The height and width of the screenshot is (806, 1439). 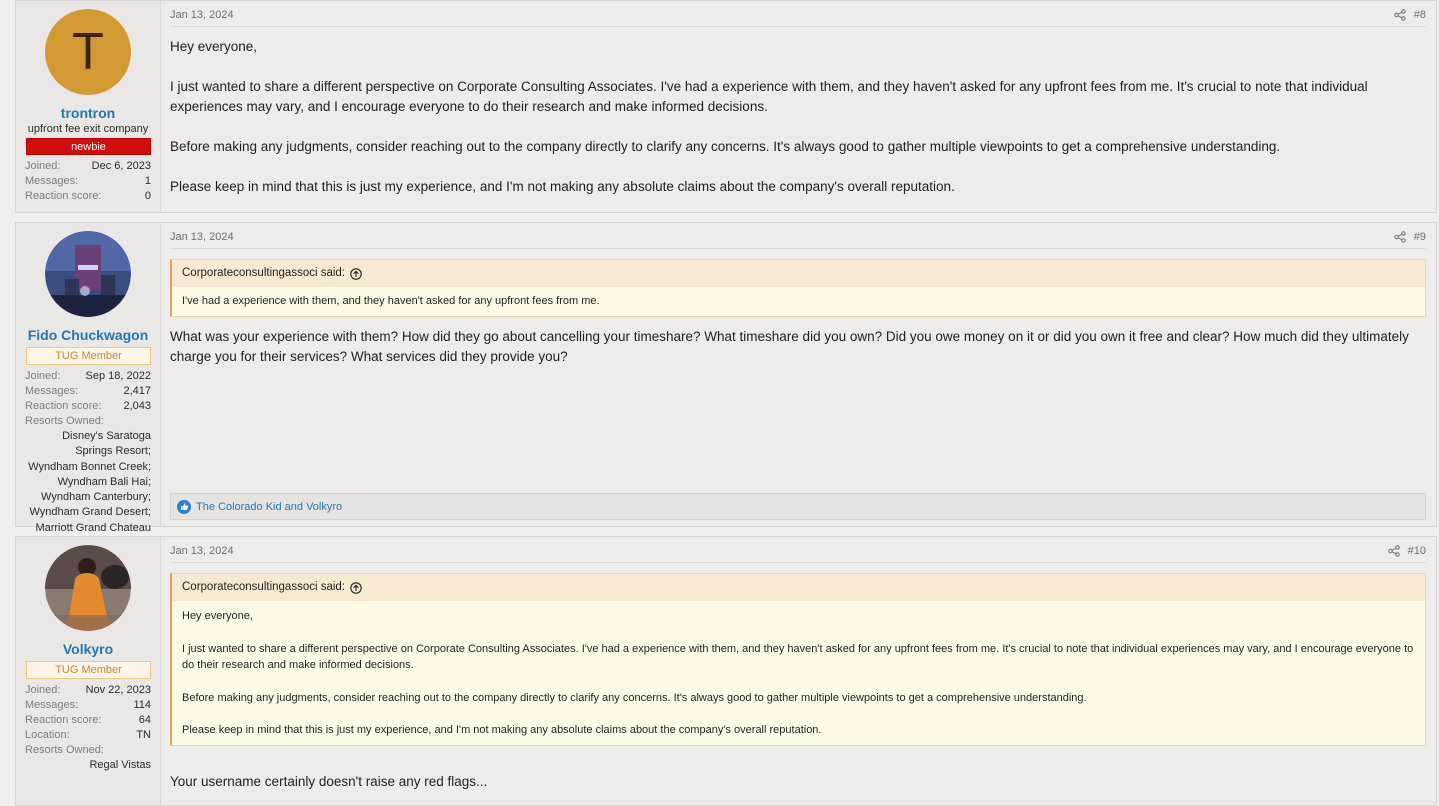 I want to click on stat-value: Regal Vistas, so click(x=120, y=765).